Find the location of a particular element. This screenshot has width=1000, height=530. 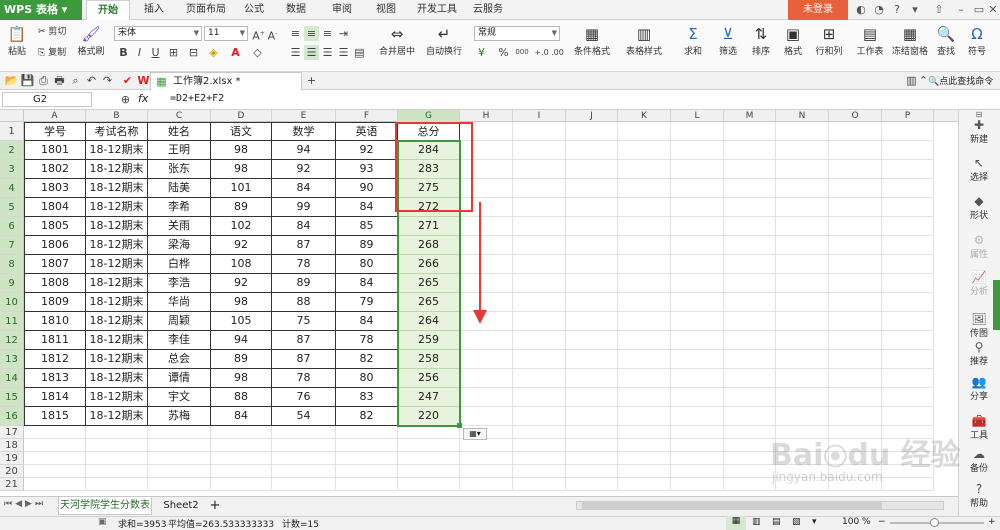

conditional-format-button: ▦ 条件格式 is located at coordinates (592, 40).